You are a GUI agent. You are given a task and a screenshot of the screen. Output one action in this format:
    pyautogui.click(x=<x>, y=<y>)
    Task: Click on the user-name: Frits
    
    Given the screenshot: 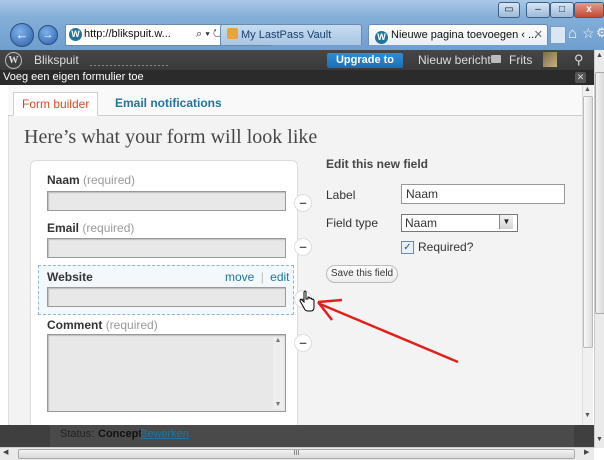 What is the action you would take?
    pyautogui.click(x=520, y=60)
    